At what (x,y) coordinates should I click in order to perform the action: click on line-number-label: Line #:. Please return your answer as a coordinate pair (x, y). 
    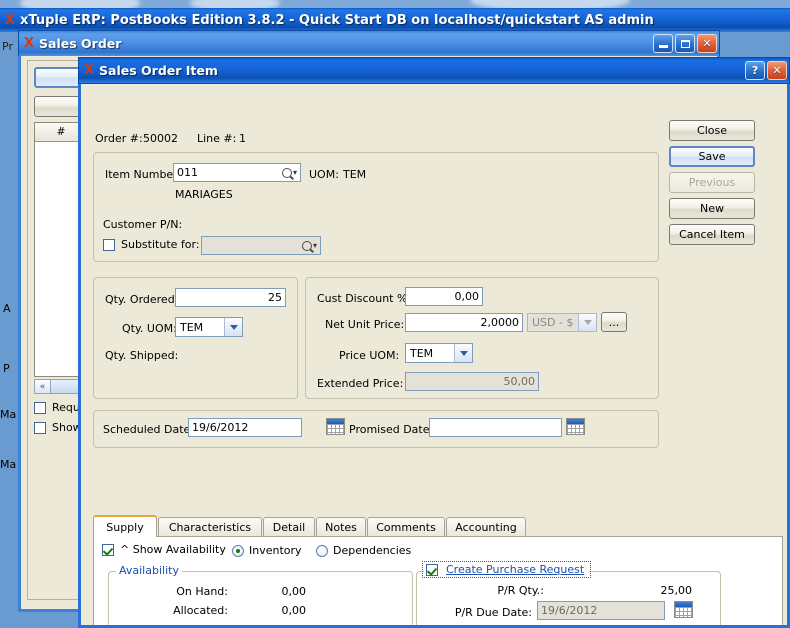
    Looking at the image, I should click on (217, 138).